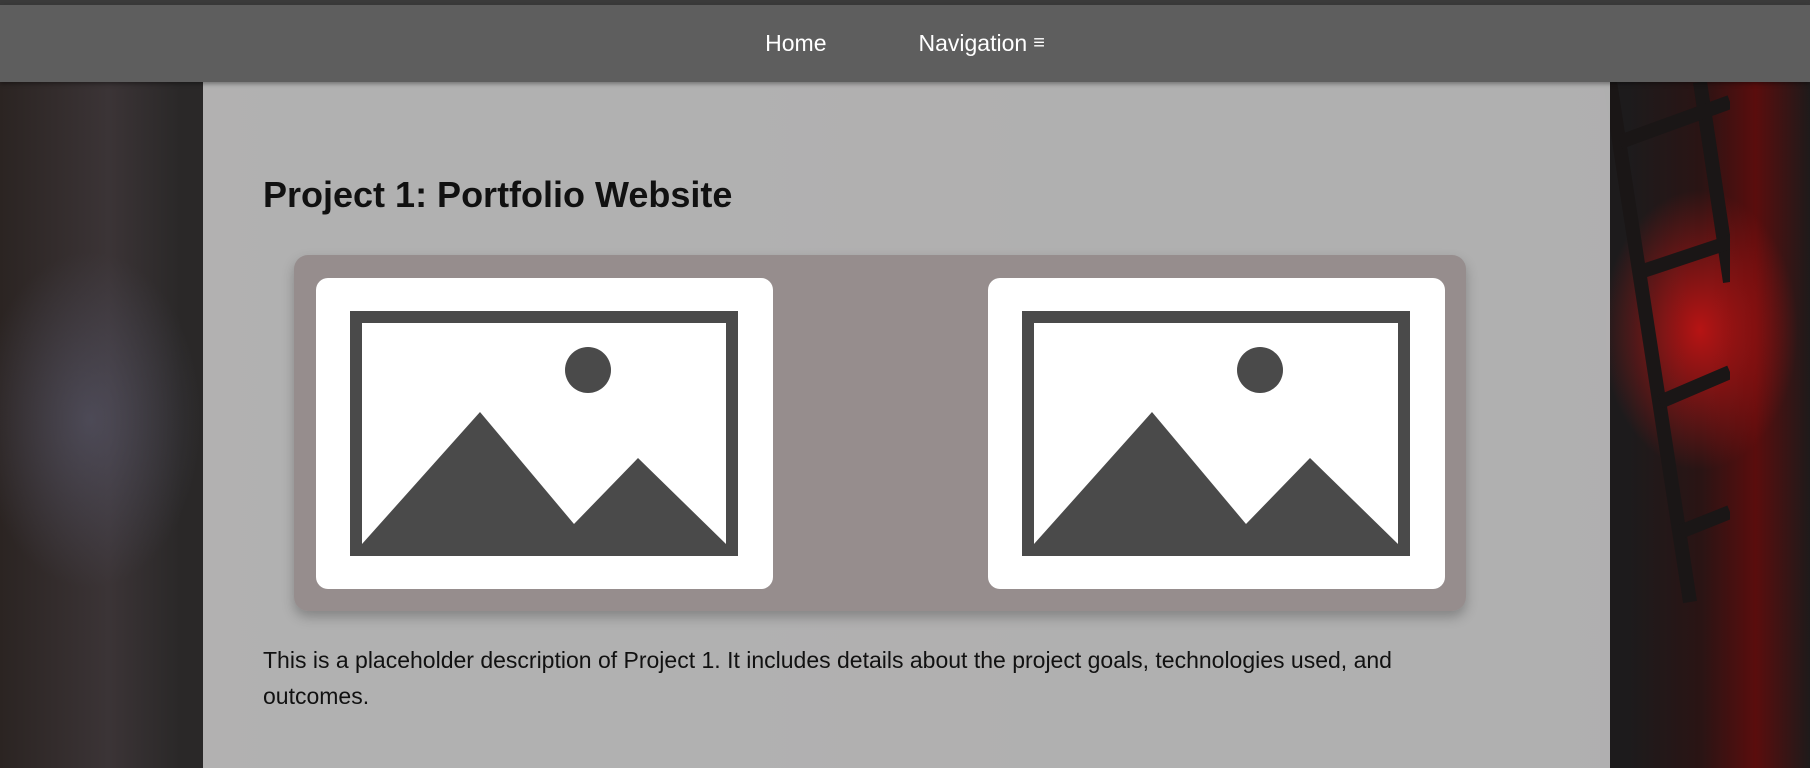  What do you see at coordinates (498, 194) in the screenshot?
I see `project-title: Project 1: Portfolio Website` at bounding box center [498, 194].